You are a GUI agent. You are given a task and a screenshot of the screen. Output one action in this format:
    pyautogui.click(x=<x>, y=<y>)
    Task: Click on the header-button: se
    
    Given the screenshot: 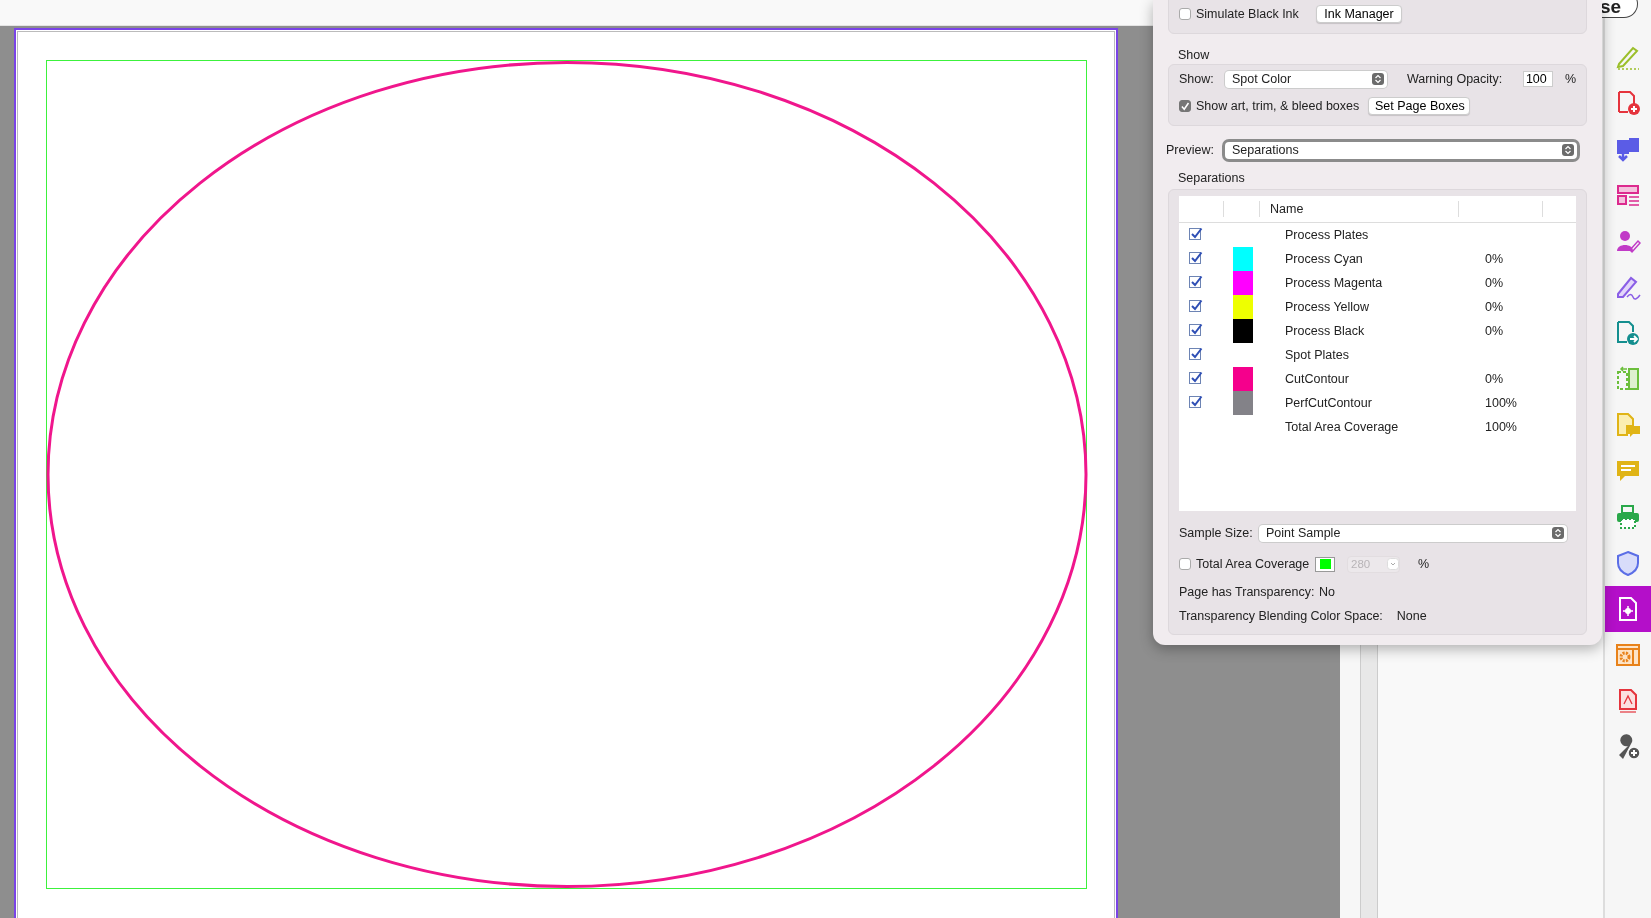 What is the action you would take?
    pyautogui.click(x=1619, y=9)
    